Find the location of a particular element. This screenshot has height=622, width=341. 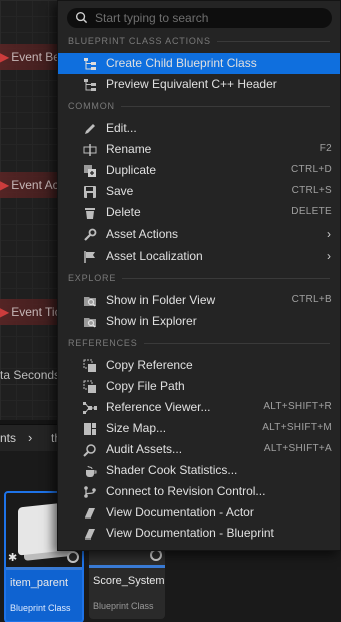

shortcut-label: ALT+SHIFT+M is located at coordinates (297, 427).